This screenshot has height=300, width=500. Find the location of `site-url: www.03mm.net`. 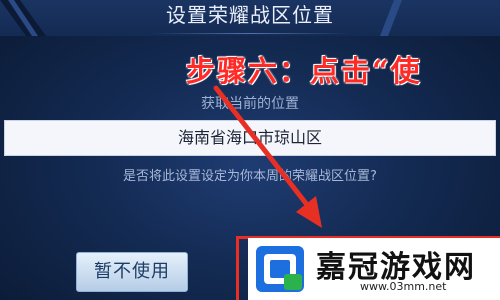

site-url: www.03mm.net is located at coordinates (403, 286).